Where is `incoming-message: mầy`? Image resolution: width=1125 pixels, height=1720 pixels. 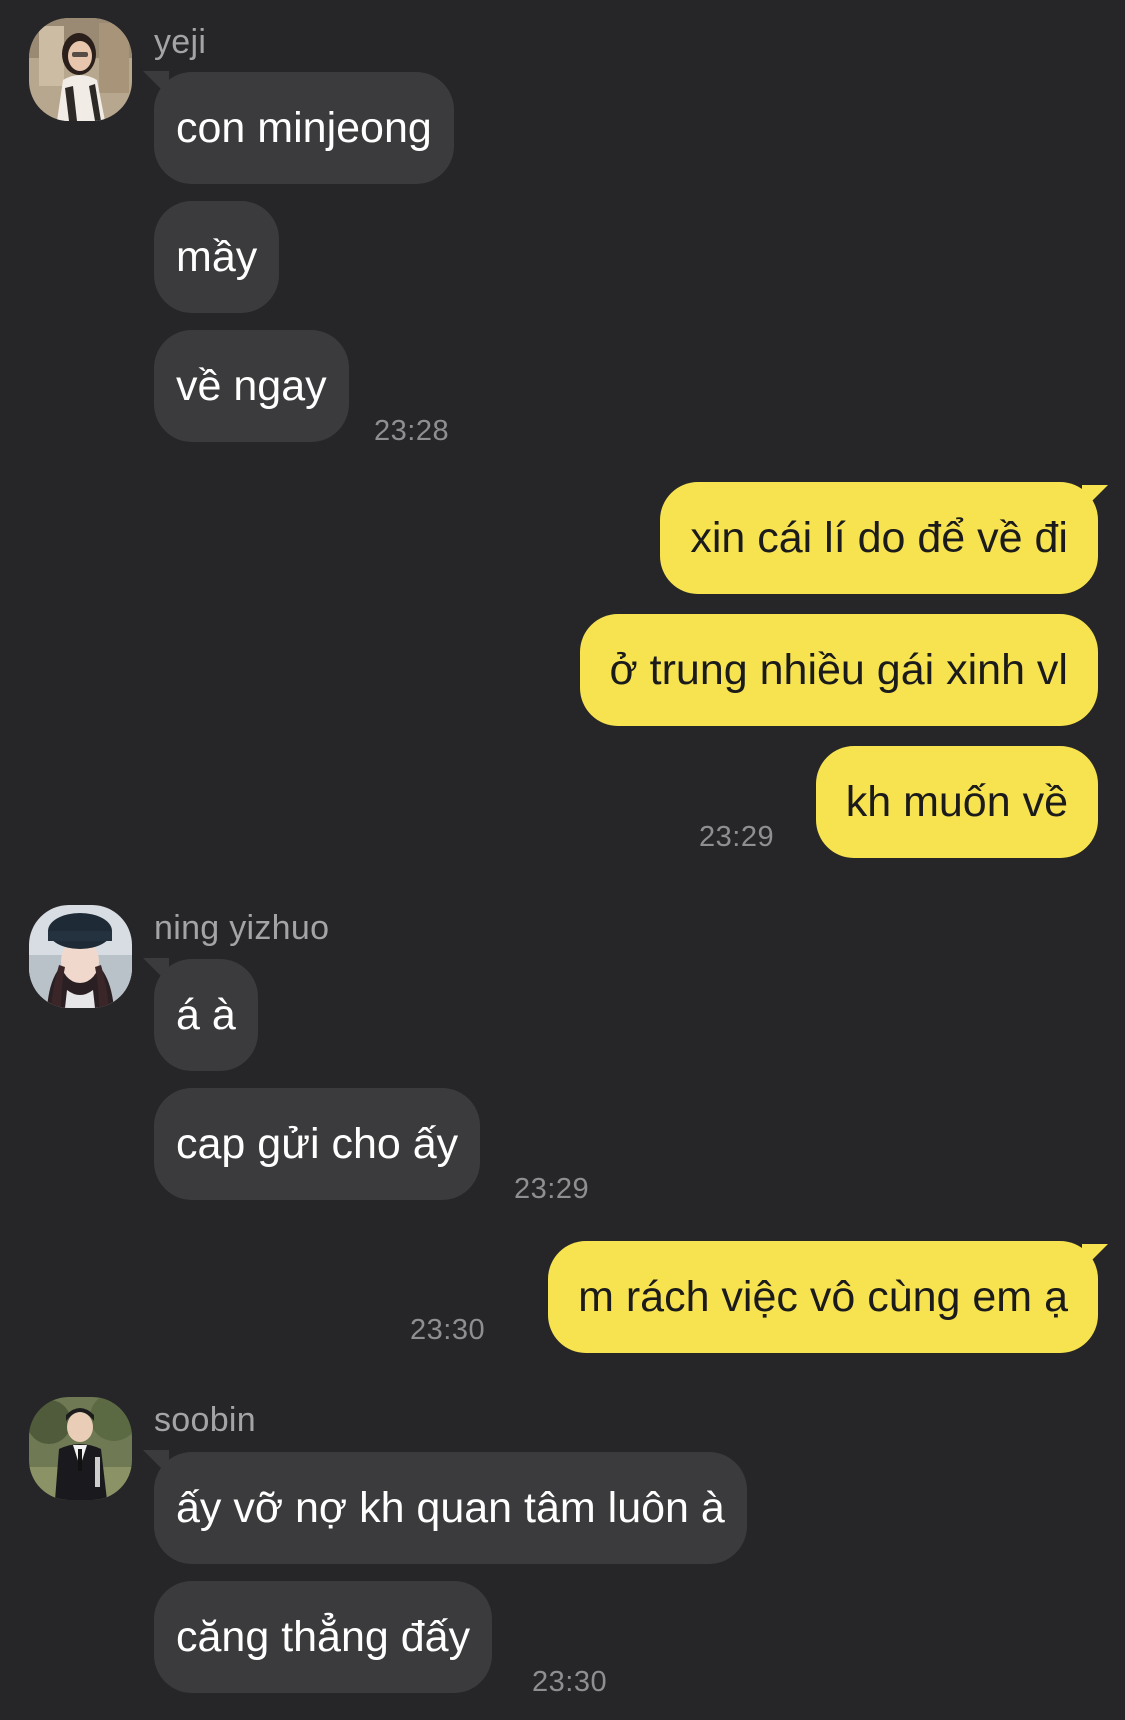 incoming-message: mầy is located at coordinates (217, 257).